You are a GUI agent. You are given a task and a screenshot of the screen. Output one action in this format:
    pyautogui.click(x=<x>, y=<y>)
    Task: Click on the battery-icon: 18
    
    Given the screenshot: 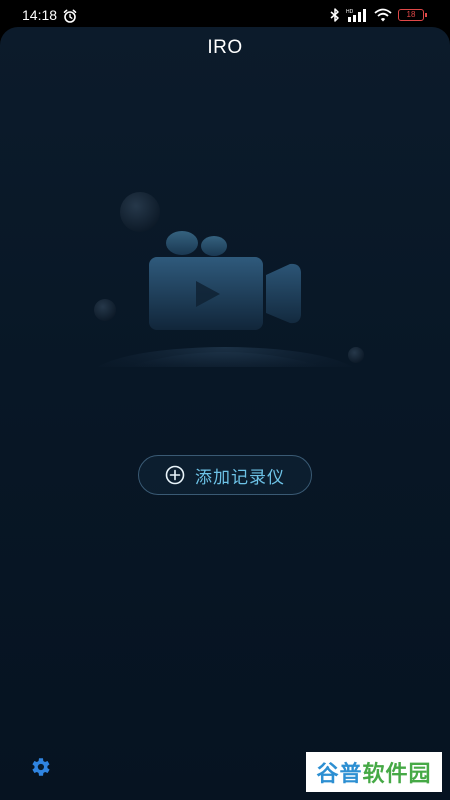 What is the action you would take?
    pyautogui.click(x=412, y=15)
    